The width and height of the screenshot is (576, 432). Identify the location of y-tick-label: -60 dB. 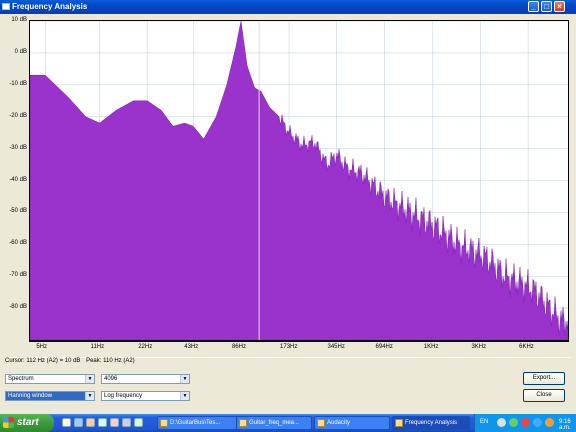
(18, 243).